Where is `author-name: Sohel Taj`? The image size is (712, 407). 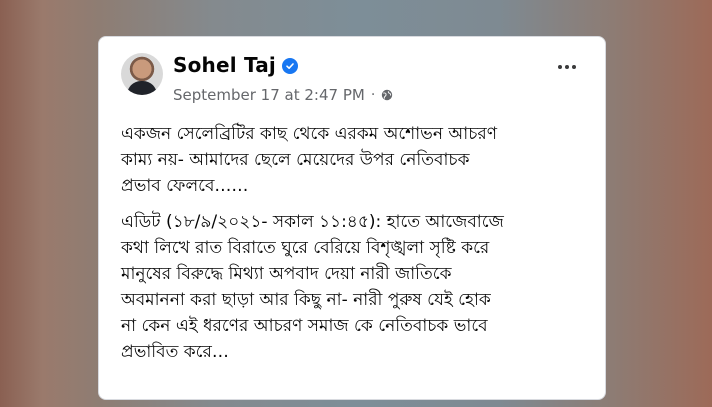 author-name: Sohel Taj is located at coordinates (224, 65).